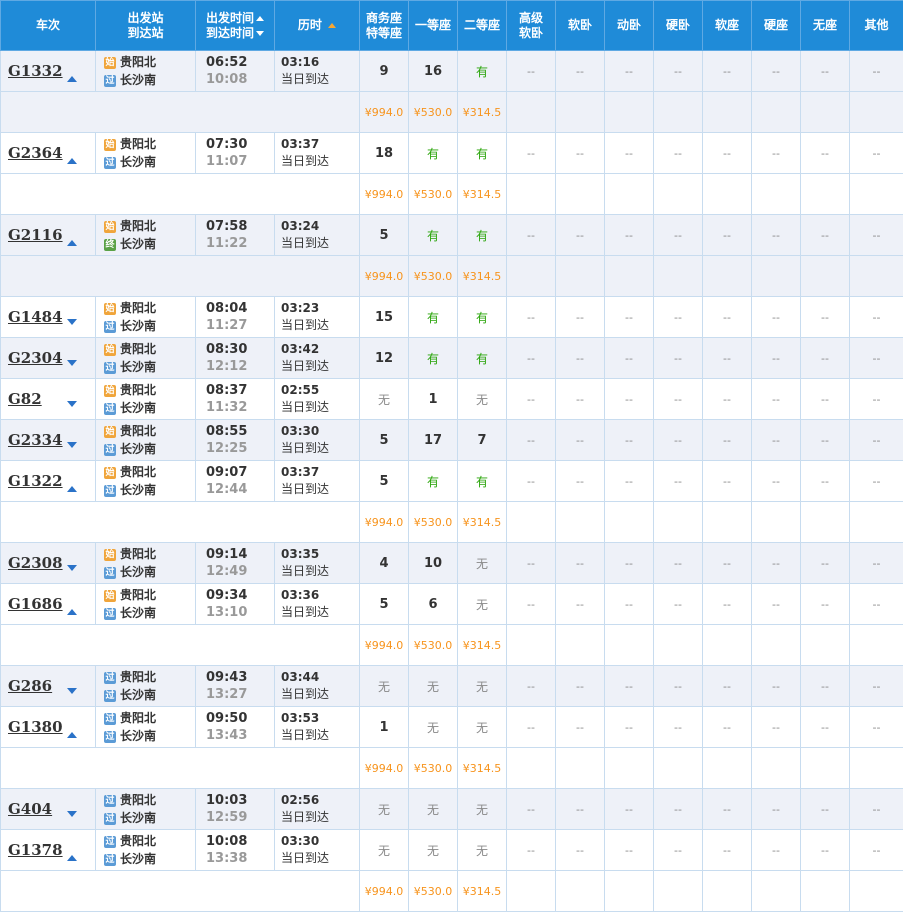  I want to click on train-number-link: G404, so click(30, 809).